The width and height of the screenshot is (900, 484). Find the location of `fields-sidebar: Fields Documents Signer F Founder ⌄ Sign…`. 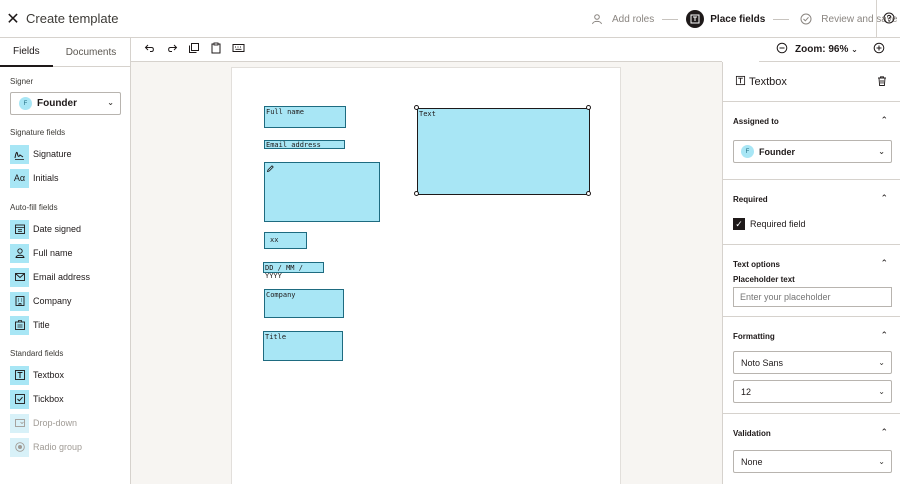

fields-sidebar: Fields Documents Signer F Founder ⌄ Sign… is located at coordinates (65, 261).